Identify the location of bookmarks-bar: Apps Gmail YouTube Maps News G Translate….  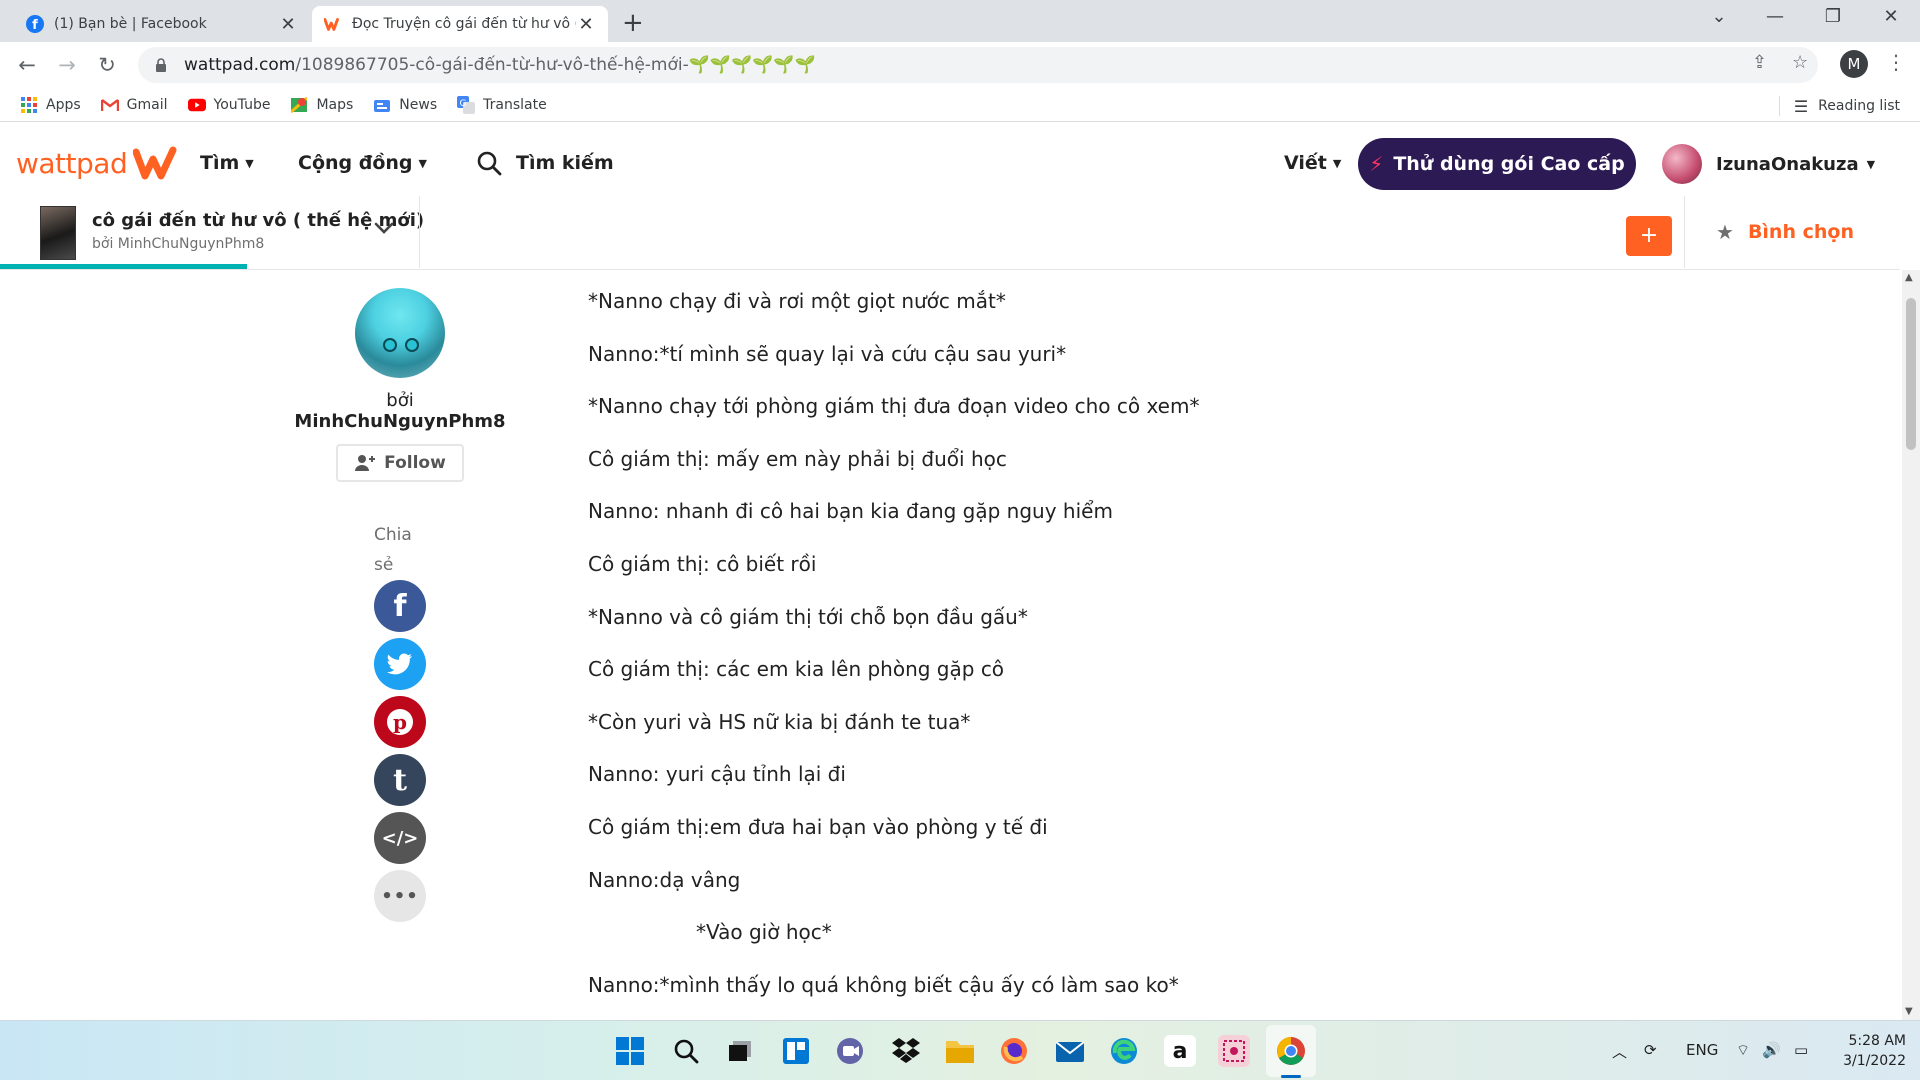
(960, 105).